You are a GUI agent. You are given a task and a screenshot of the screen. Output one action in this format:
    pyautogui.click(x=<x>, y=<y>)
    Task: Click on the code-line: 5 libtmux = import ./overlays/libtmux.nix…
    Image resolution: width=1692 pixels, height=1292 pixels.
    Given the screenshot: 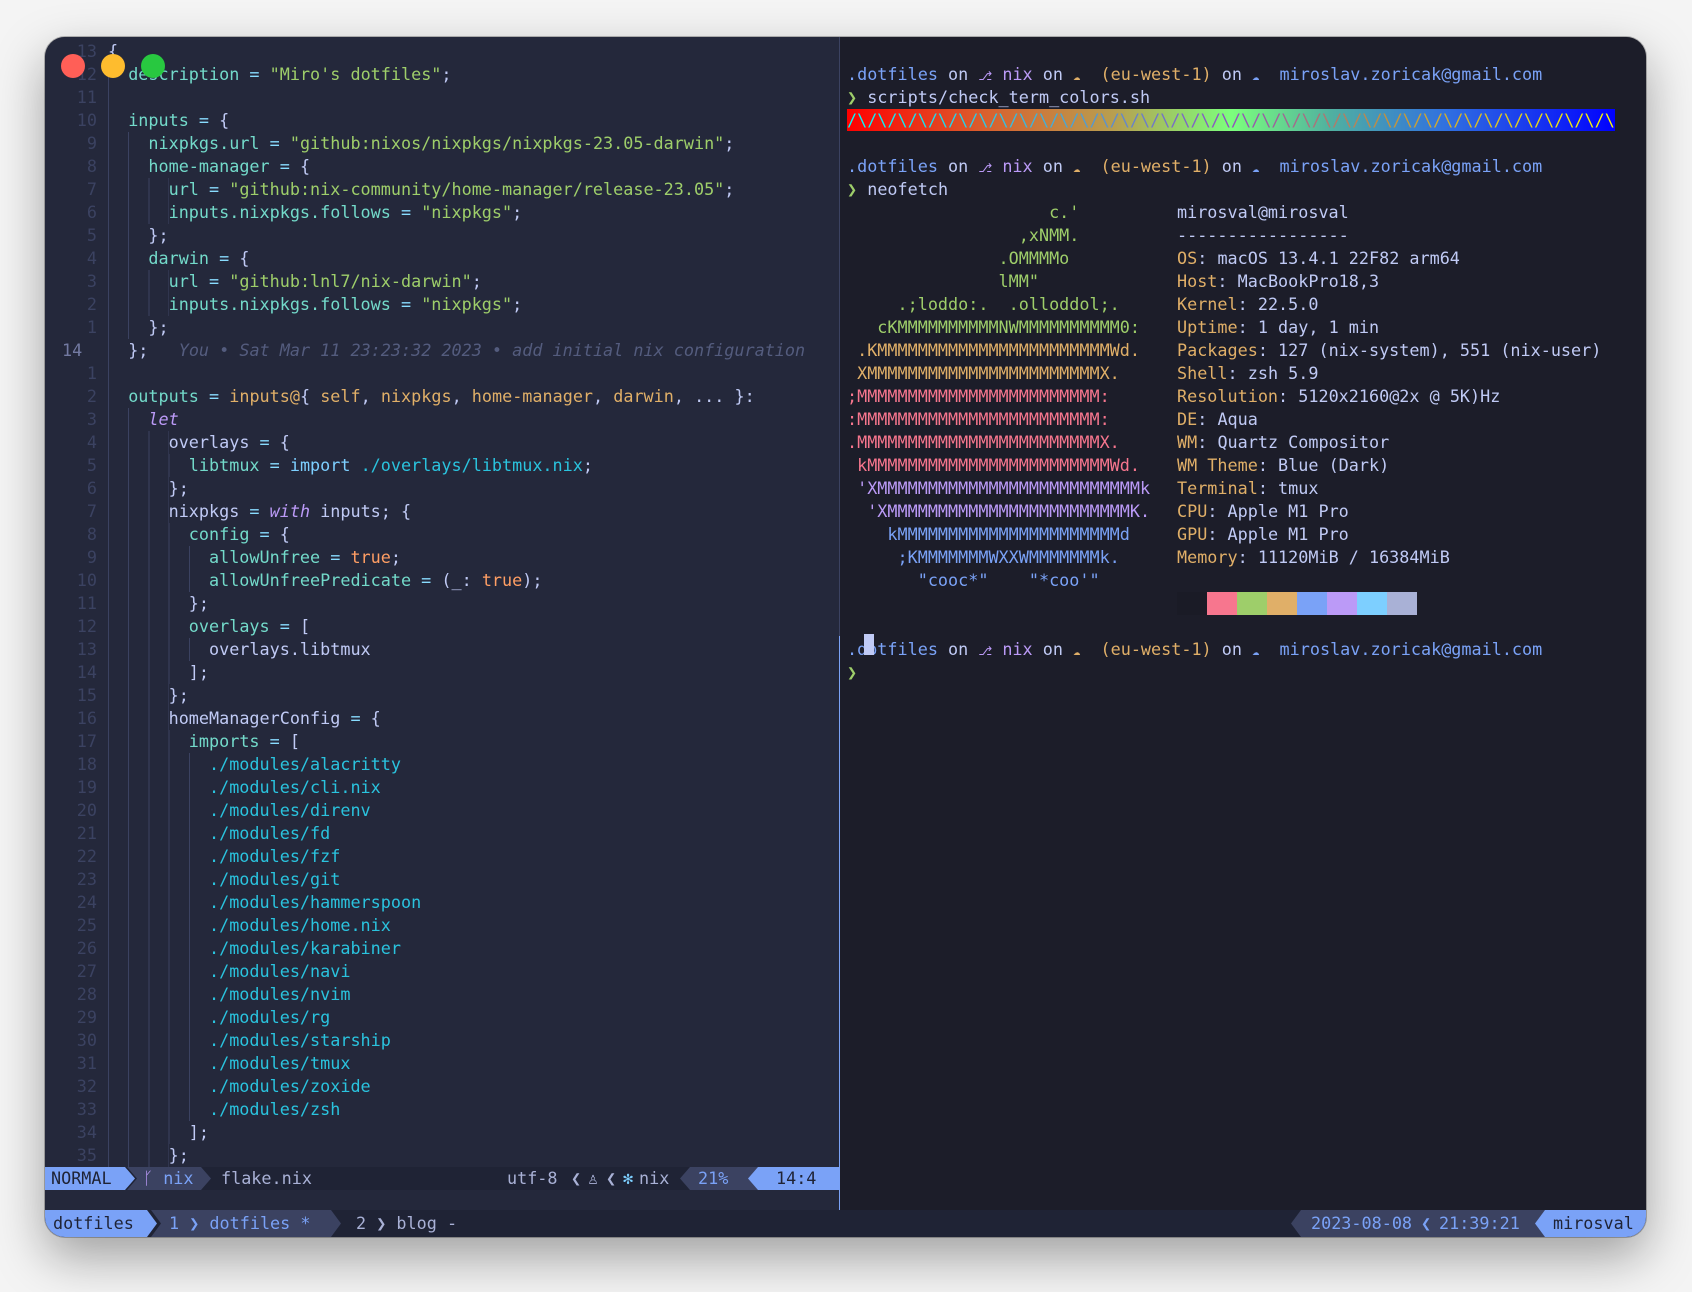 What is the action you would take?
    pyautogui.click(x=442, y=465)
    